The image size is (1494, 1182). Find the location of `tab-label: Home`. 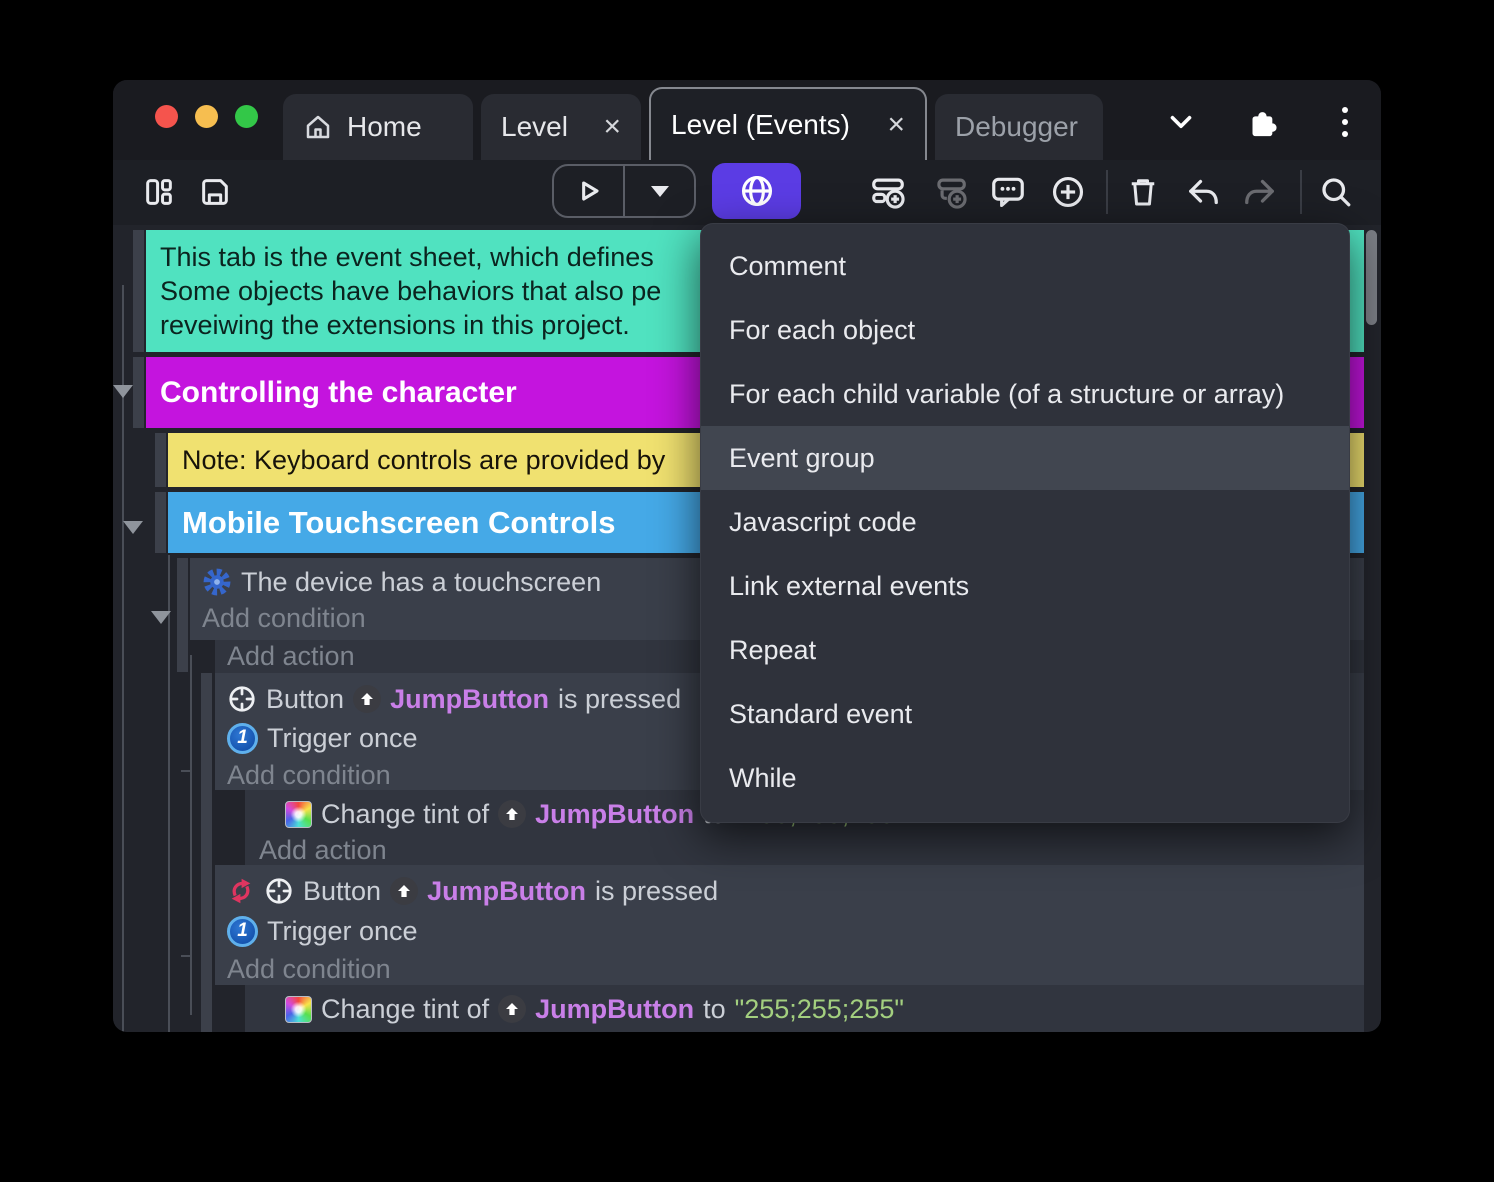

tab-label: Home is located at coordinates (384, 126).